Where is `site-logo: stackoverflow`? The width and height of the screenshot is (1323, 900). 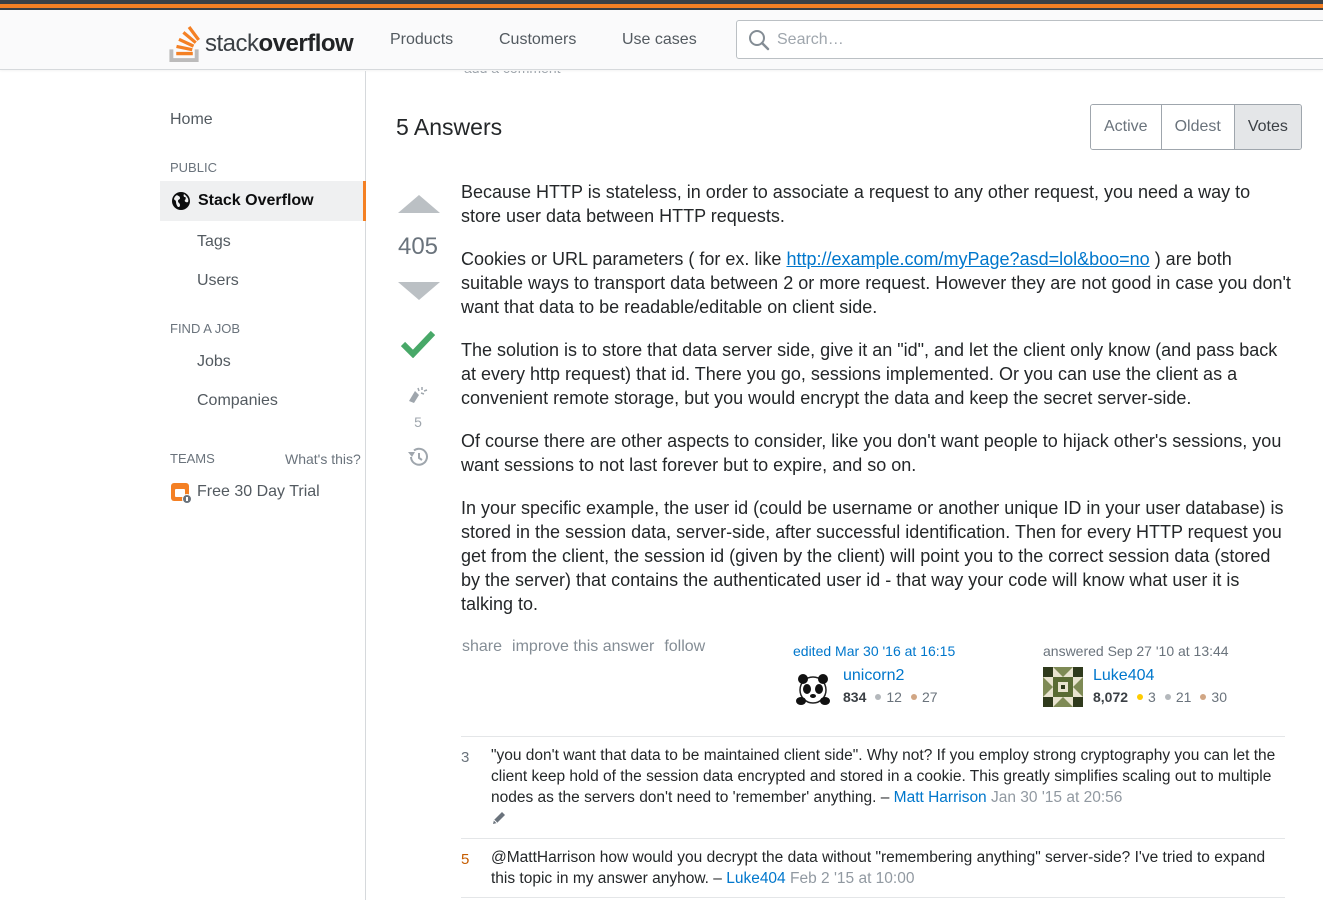
site-logo: stackoverflow is located at coordinates (261, 44).